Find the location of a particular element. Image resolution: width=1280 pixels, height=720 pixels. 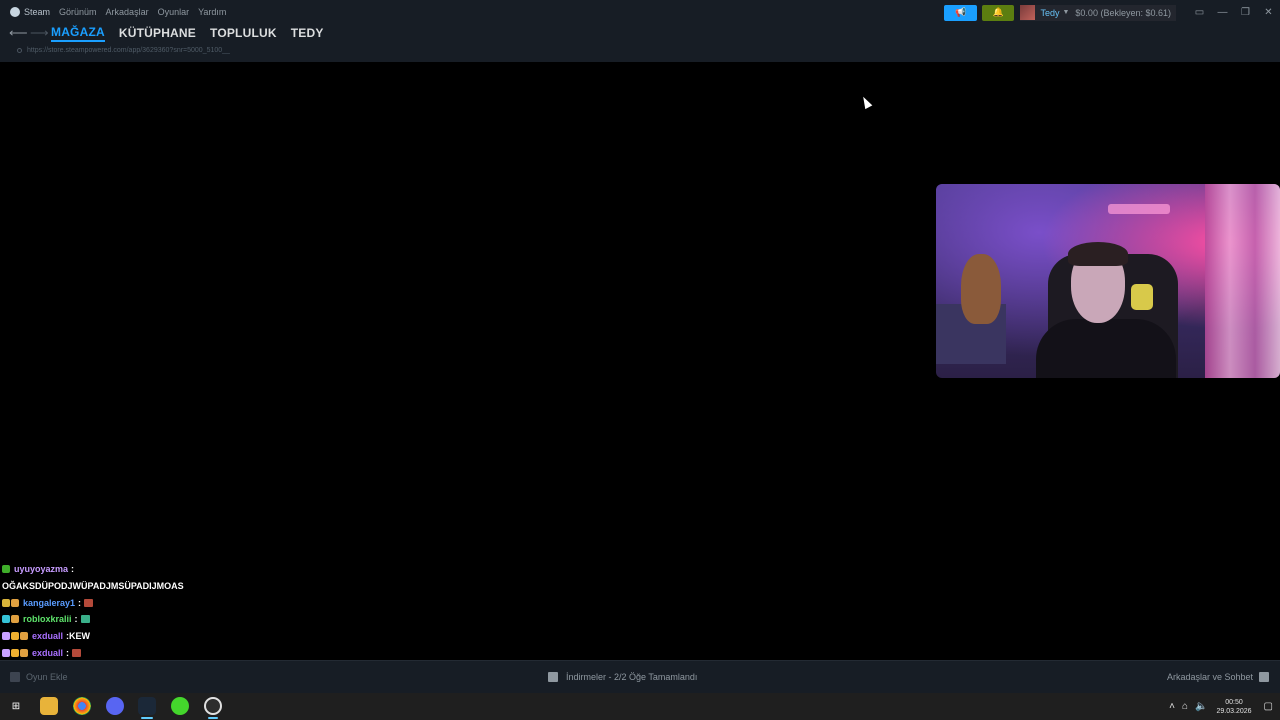

network-icon: ⌂ is located at coordinates (1185, 706).